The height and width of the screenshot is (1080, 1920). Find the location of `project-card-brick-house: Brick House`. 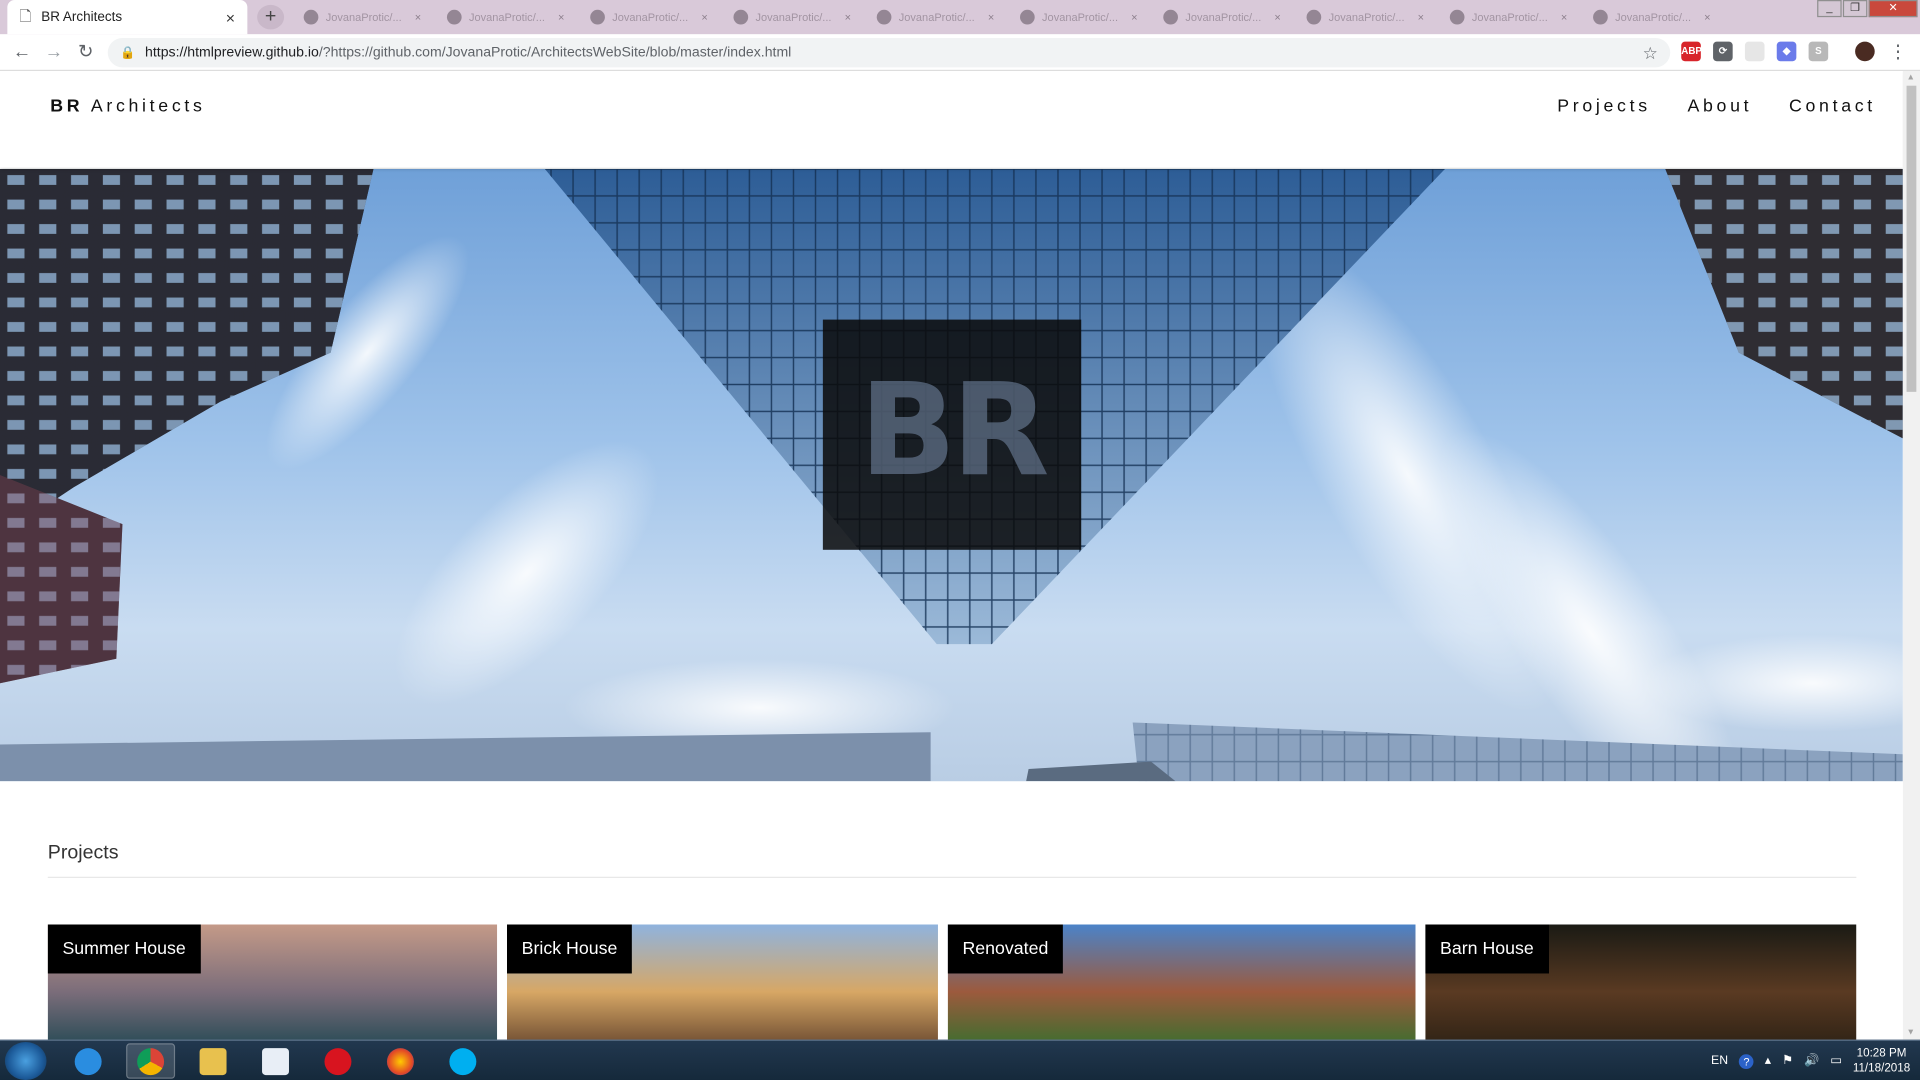

project-card-brick-house: Brick House is located at coordinates (722, 982).